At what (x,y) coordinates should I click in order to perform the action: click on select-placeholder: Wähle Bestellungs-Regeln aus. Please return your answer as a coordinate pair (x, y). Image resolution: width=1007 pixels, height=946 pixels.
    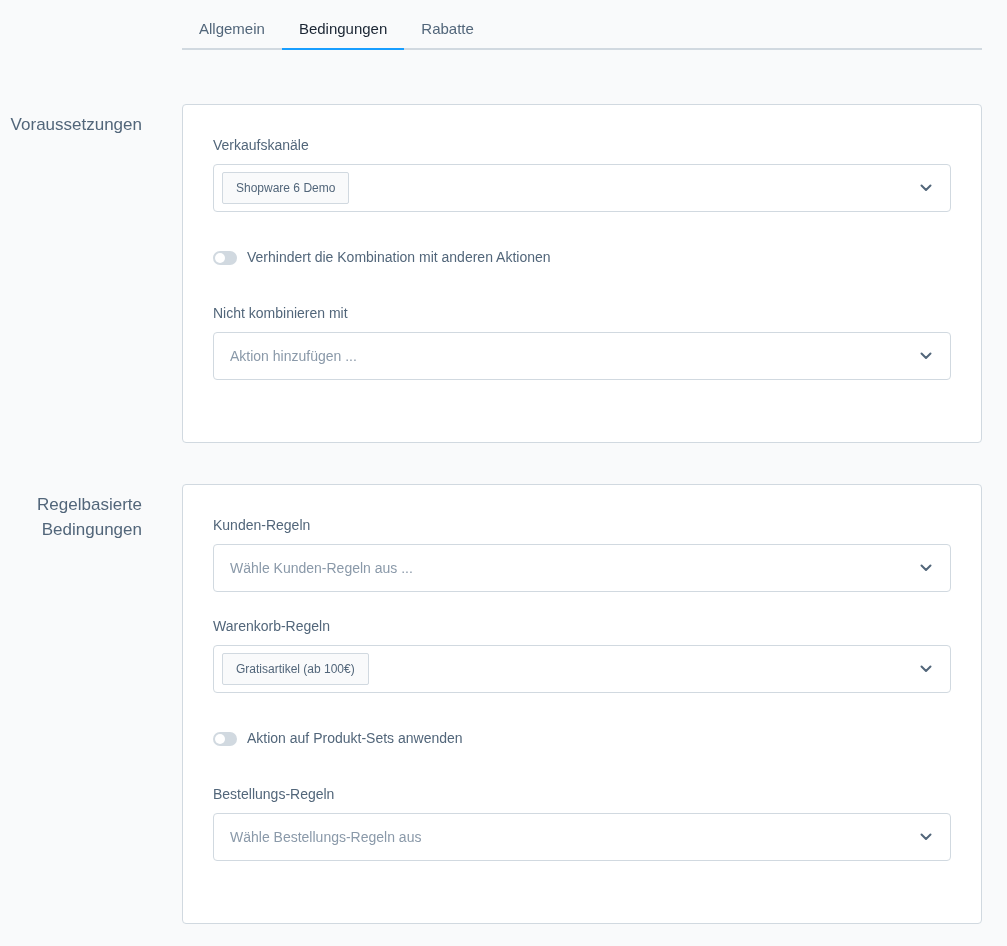
    Looking at the image, I should click on (325, 837).